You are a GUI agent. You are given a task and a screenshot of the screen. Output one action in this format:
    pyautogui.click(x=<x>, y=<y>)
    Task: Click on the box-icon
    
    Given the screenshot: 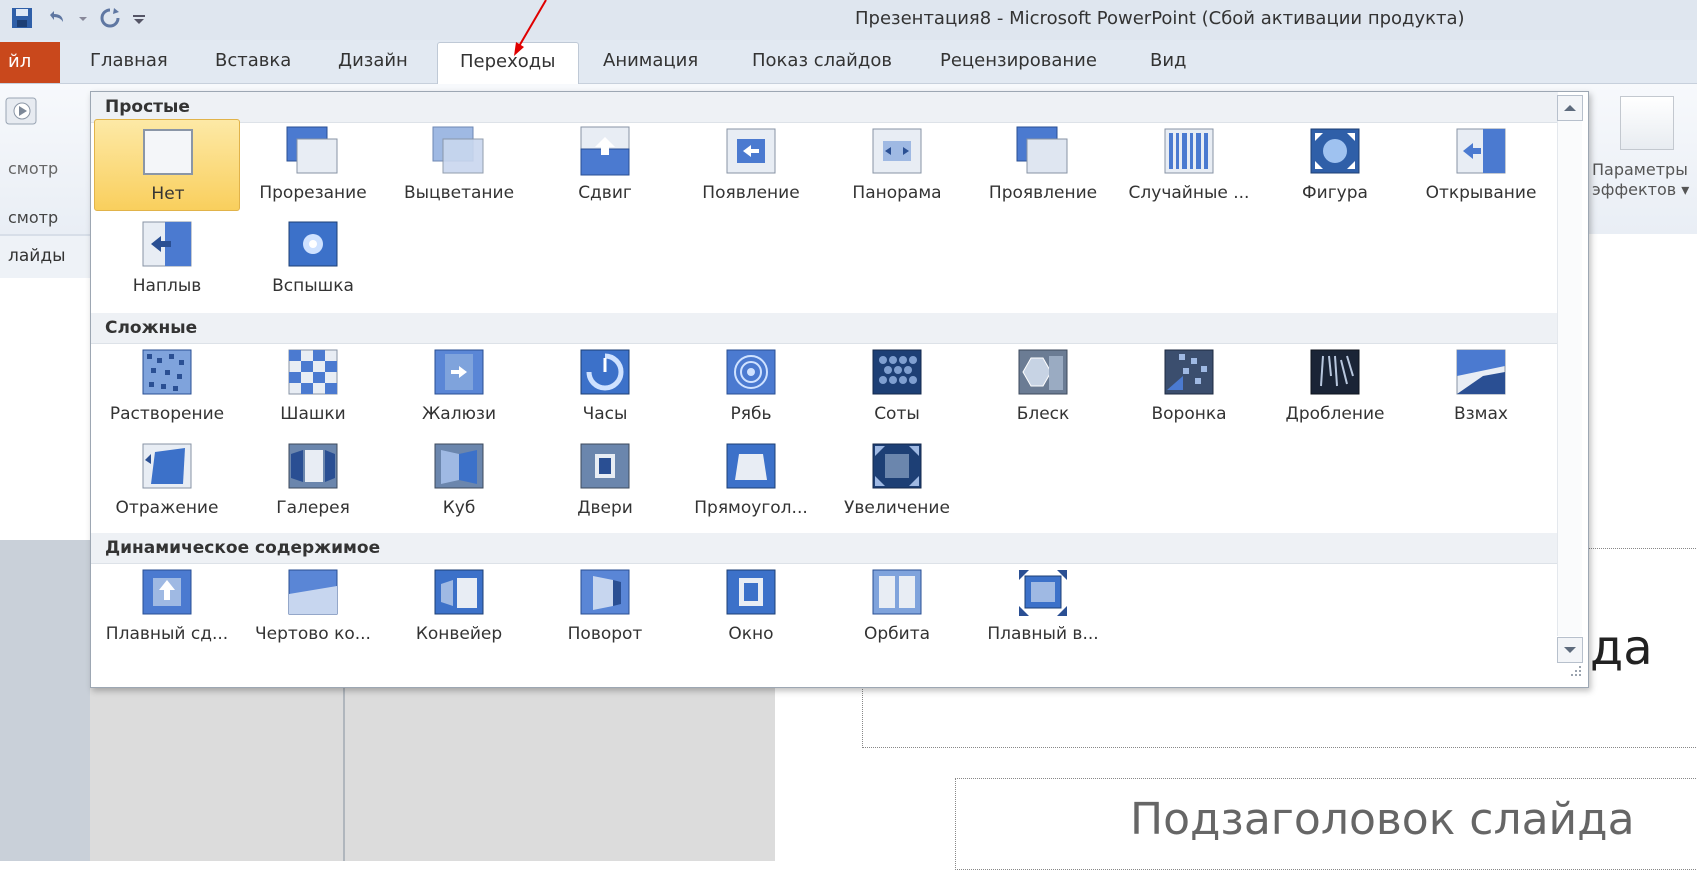 What is the action you would take?
    pyautogui.click(x=751, y=466)
    